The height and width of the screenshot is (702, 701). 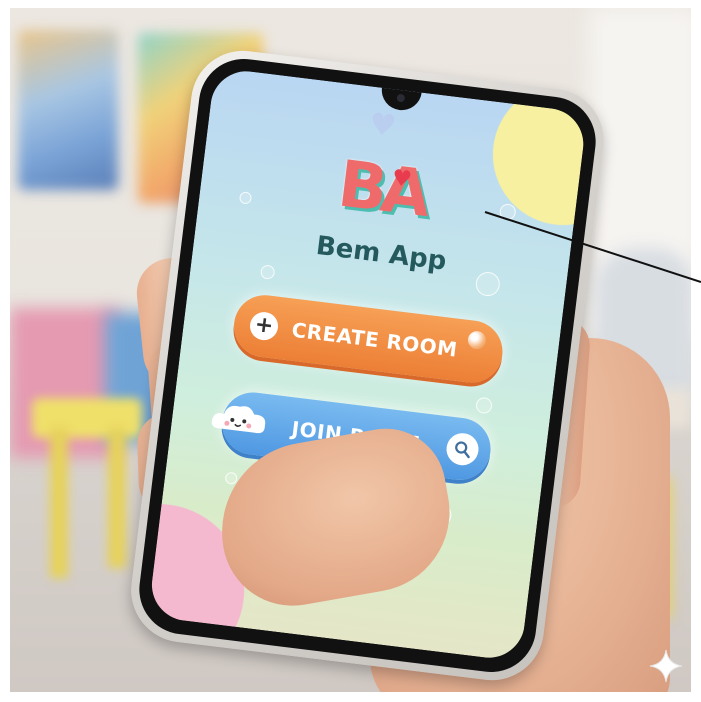 I want to click on search-icon, so click(x=462, y=449).